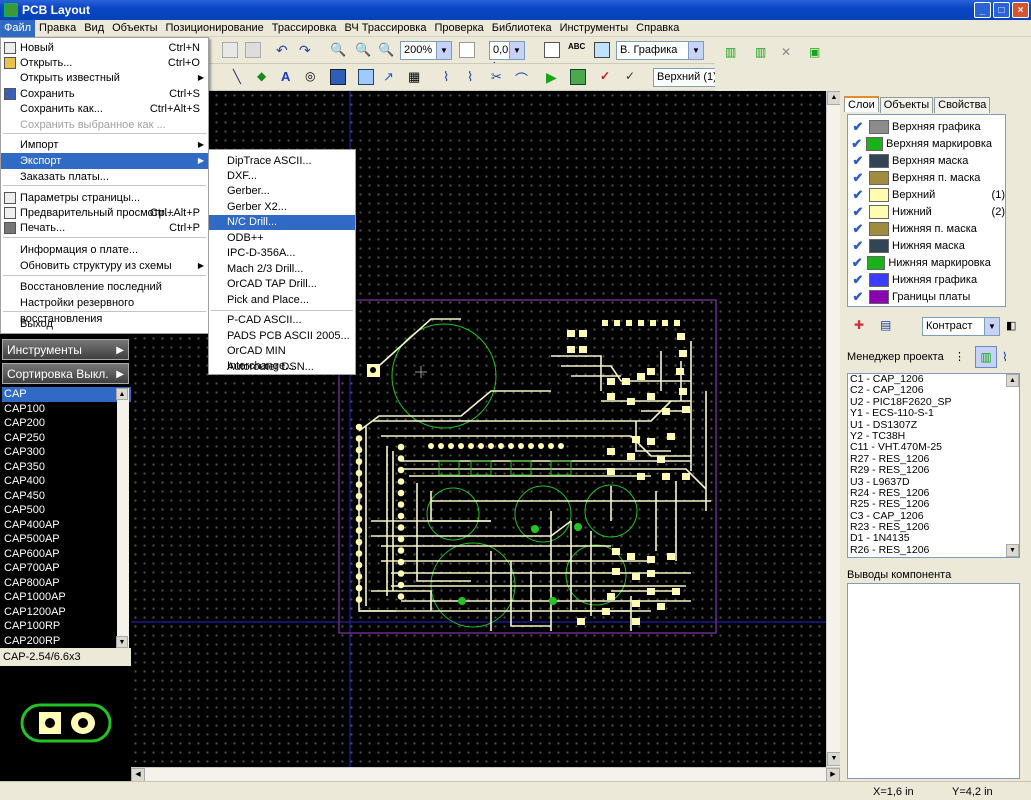 Image resolution: width=1031 pixels, height=800 pixels. I want to click on redo-icon: ↷, so click(307, 50).